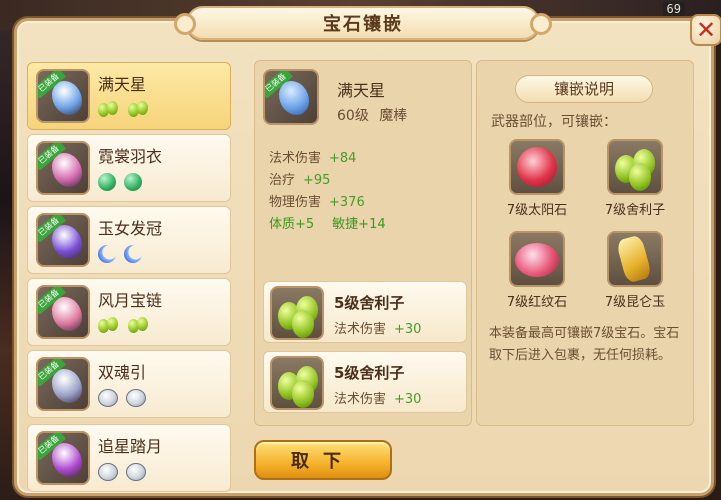 This screenshot has width=721, height=500. I want to click on detail-level: 60级, so click(353, 116).